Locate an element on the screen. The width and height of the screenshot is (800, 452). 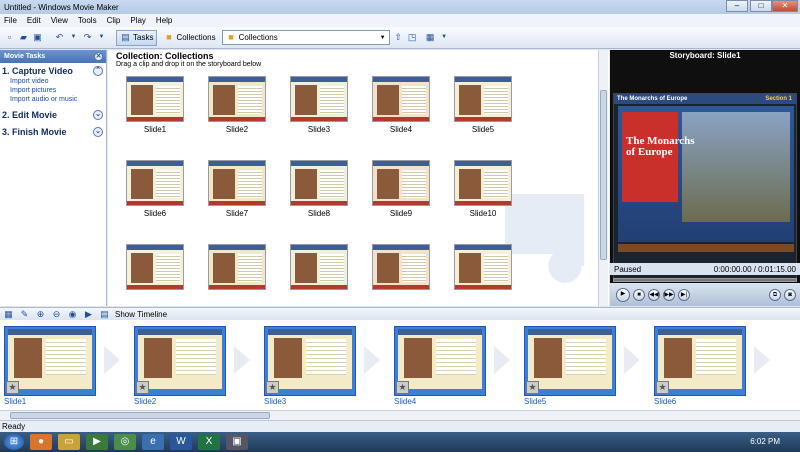
new-collection-icon: ◳ is located at coordinates (412, 37).